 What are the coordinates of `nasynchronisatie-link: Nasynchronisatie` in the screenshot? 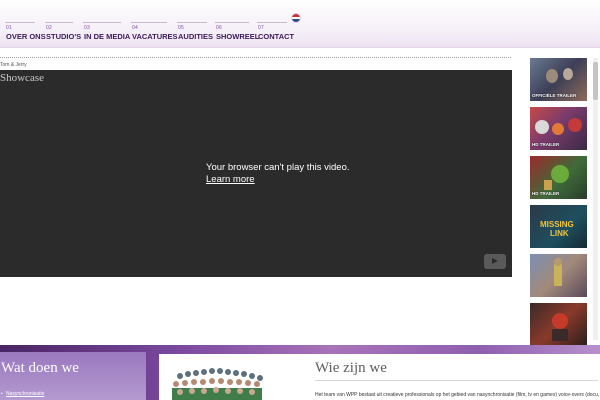 It's located at (25, 394).